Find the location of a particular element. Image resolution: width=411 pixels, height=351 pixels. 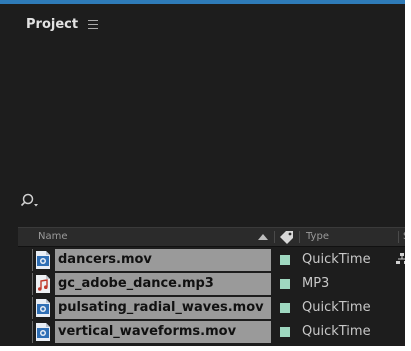

list-item: vertical_waveforms.mov QuickTime is located at coordinates (218, 333).